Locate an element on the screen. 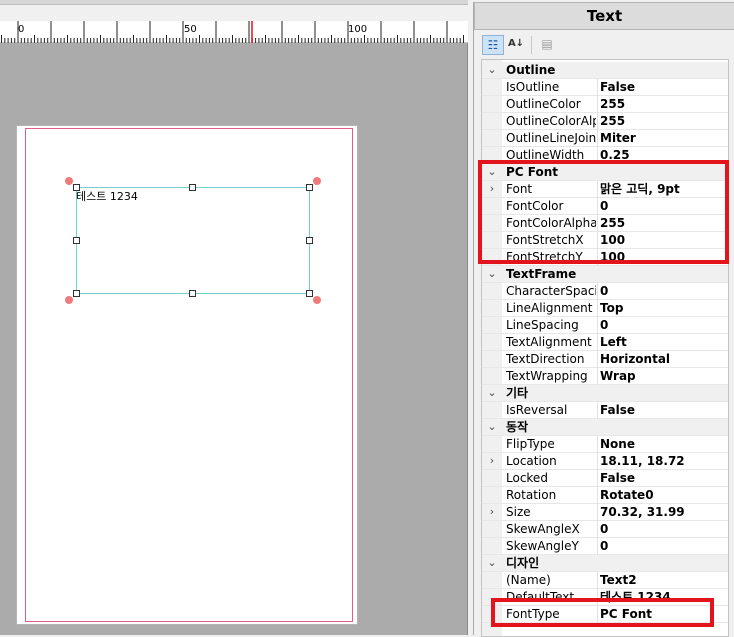  text-frame-content: 테스트 1234 is located at coordinates (107, 196).